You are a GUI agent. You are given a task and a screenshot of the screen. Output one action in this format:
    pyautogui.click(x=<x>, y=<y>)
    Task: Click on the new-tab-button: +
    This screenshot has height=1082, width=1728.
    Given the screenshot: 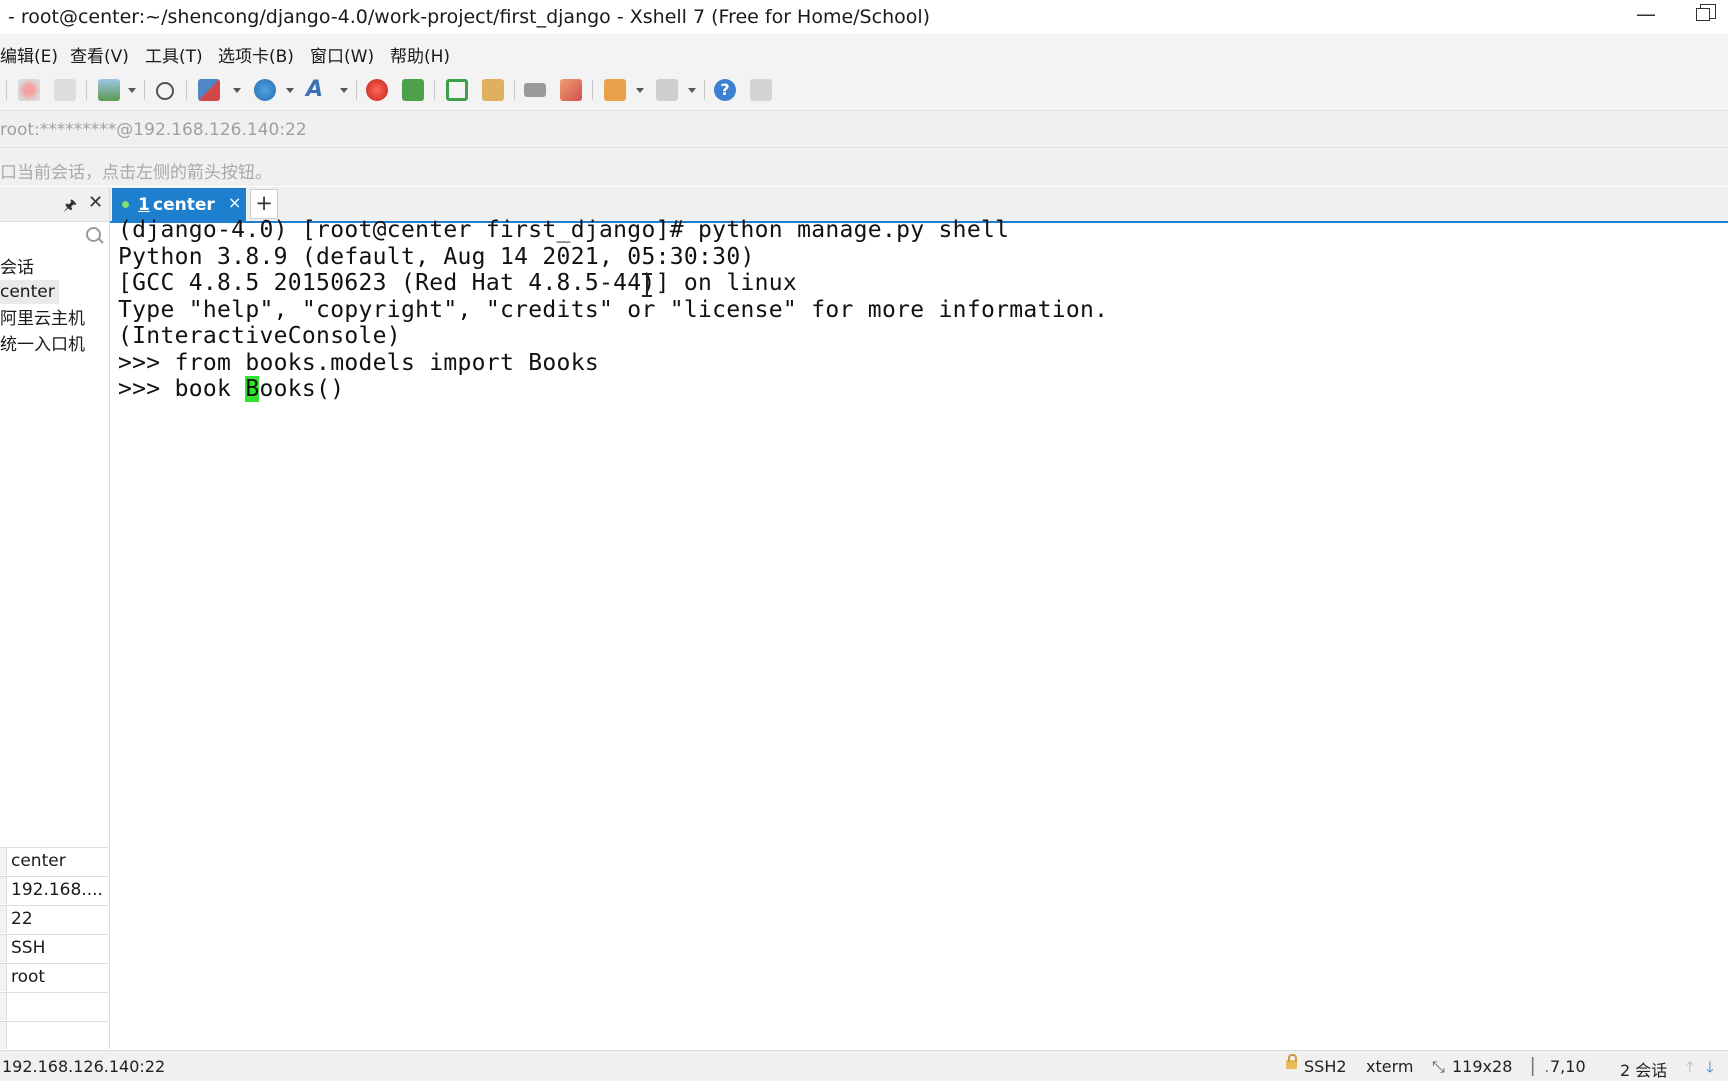 What is the action you would take?
    pyautogui.click(x=264, y=204)
    